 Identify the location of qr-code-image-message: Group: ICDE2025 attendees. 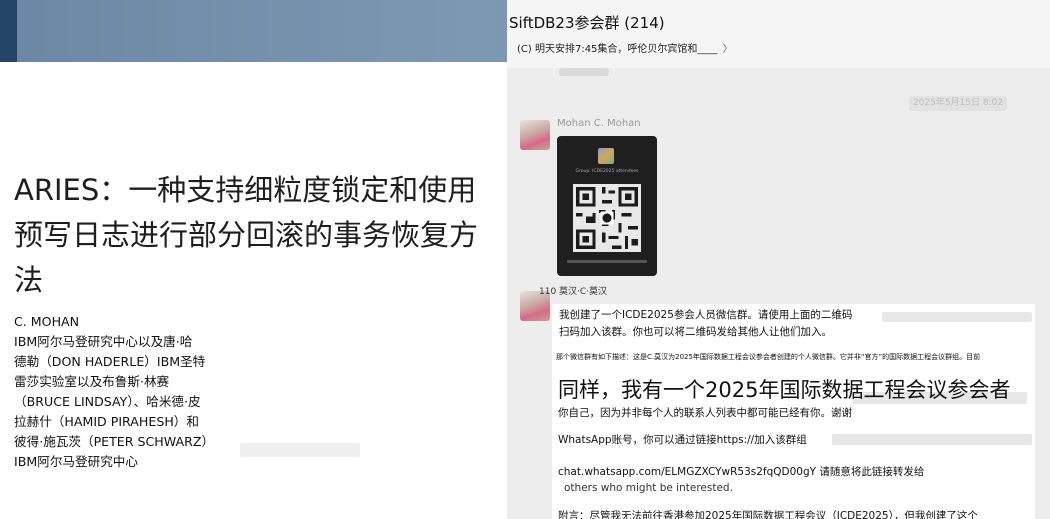
(607, 206).